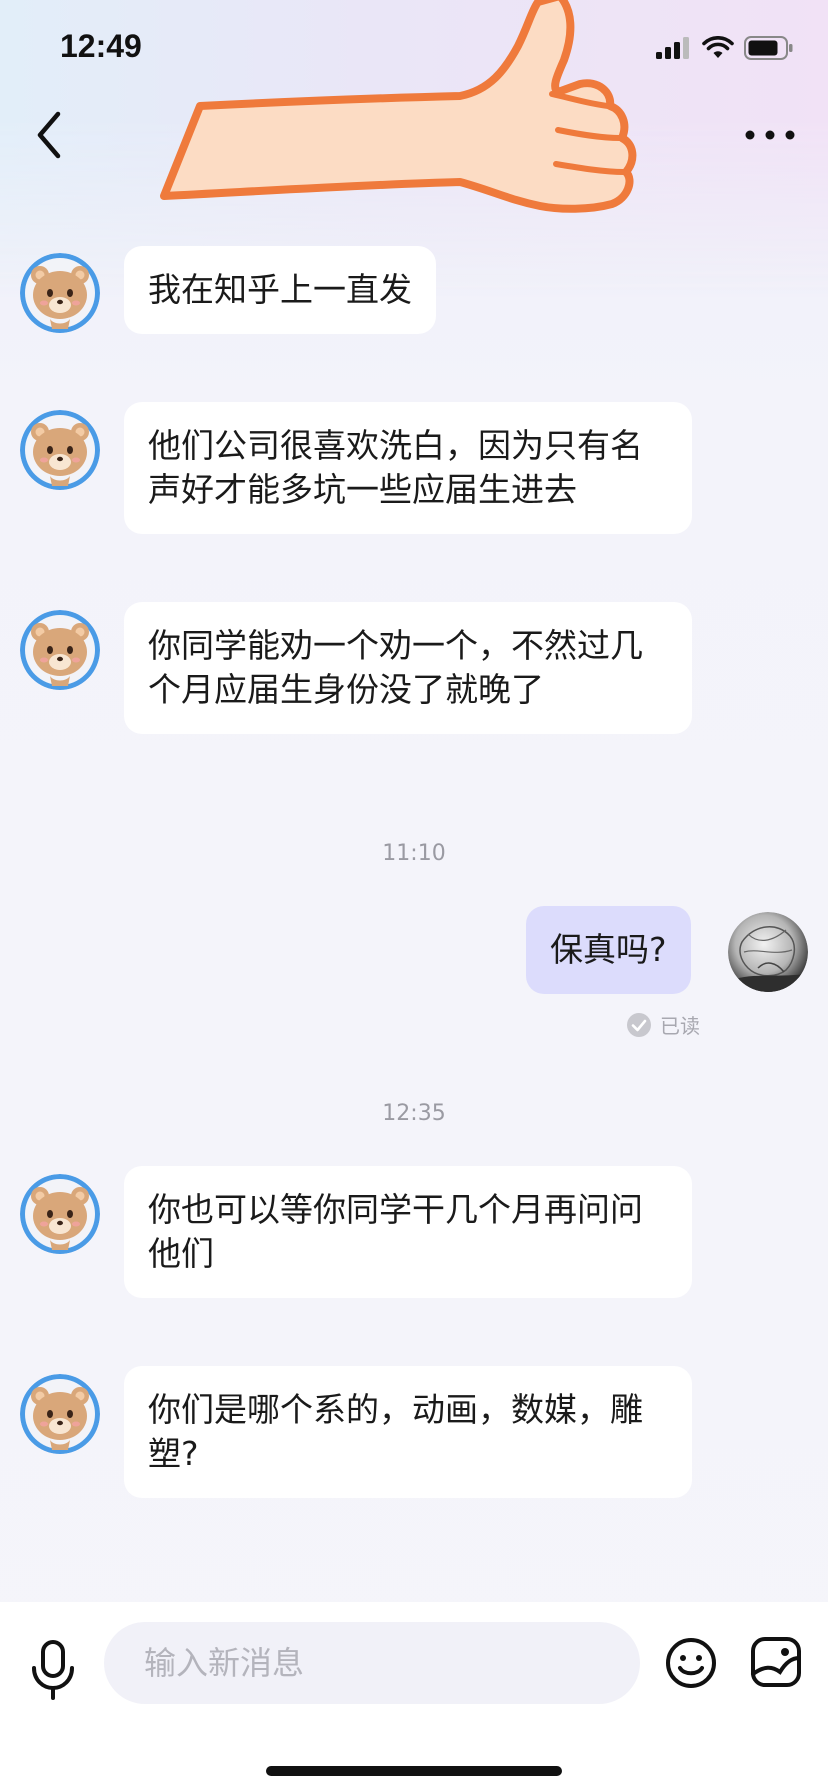  What do you see at coordinates (768, 952) in the screenshot?
I see `my-avatar` at bounding box center [768, 952].